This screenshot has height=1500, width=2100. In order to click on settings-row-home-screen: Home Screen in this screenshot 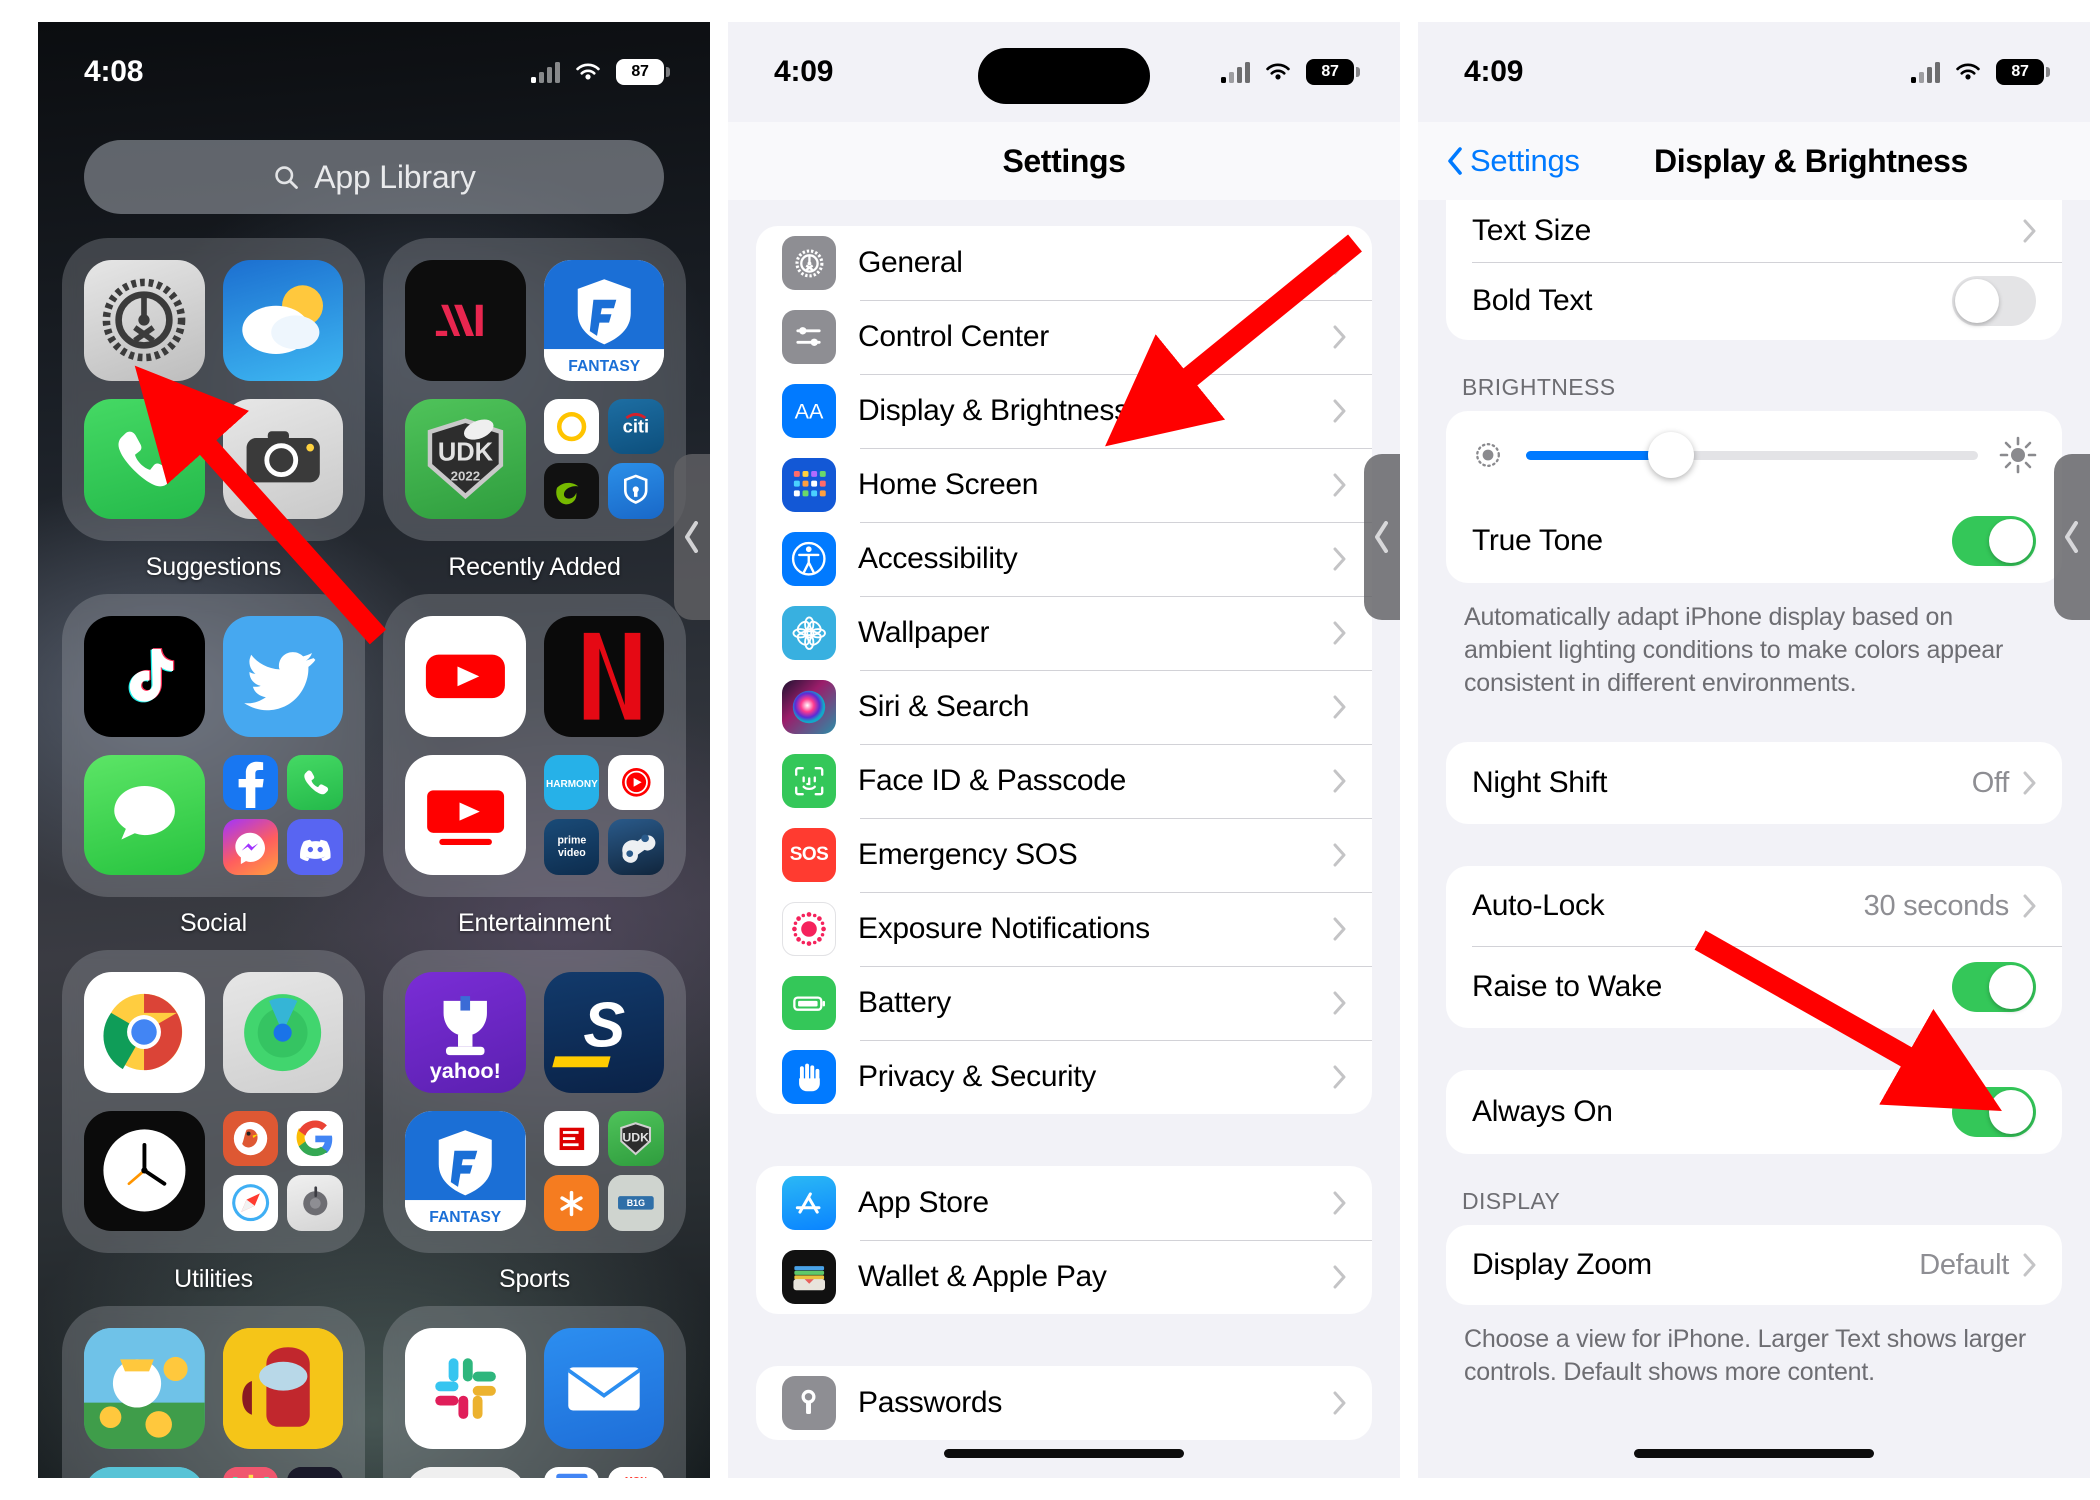, I will do `click(1064, 485)`.